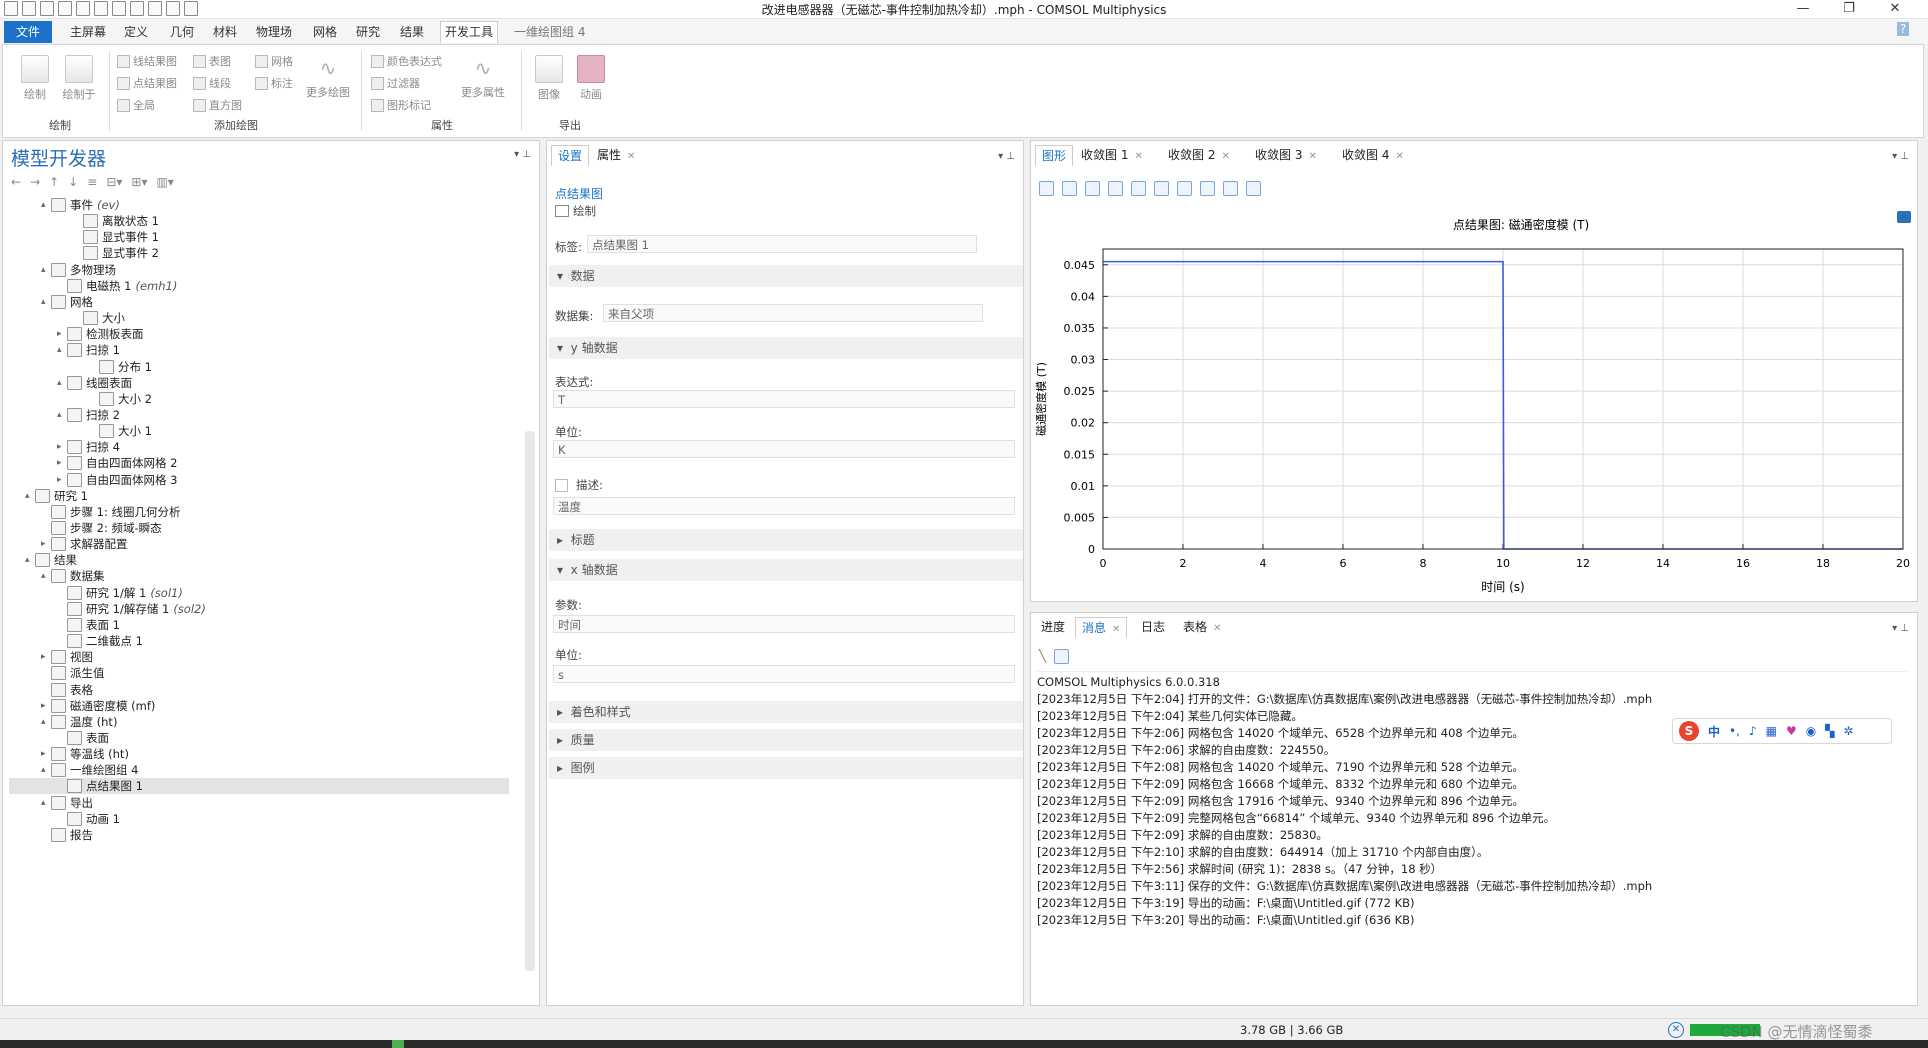 The image size is (1928, 1048). What do you see at coordinates (1202, 627) in the screenshot?
I see `tab-table: 表格 ✕` at bounding box center [1202, 627].